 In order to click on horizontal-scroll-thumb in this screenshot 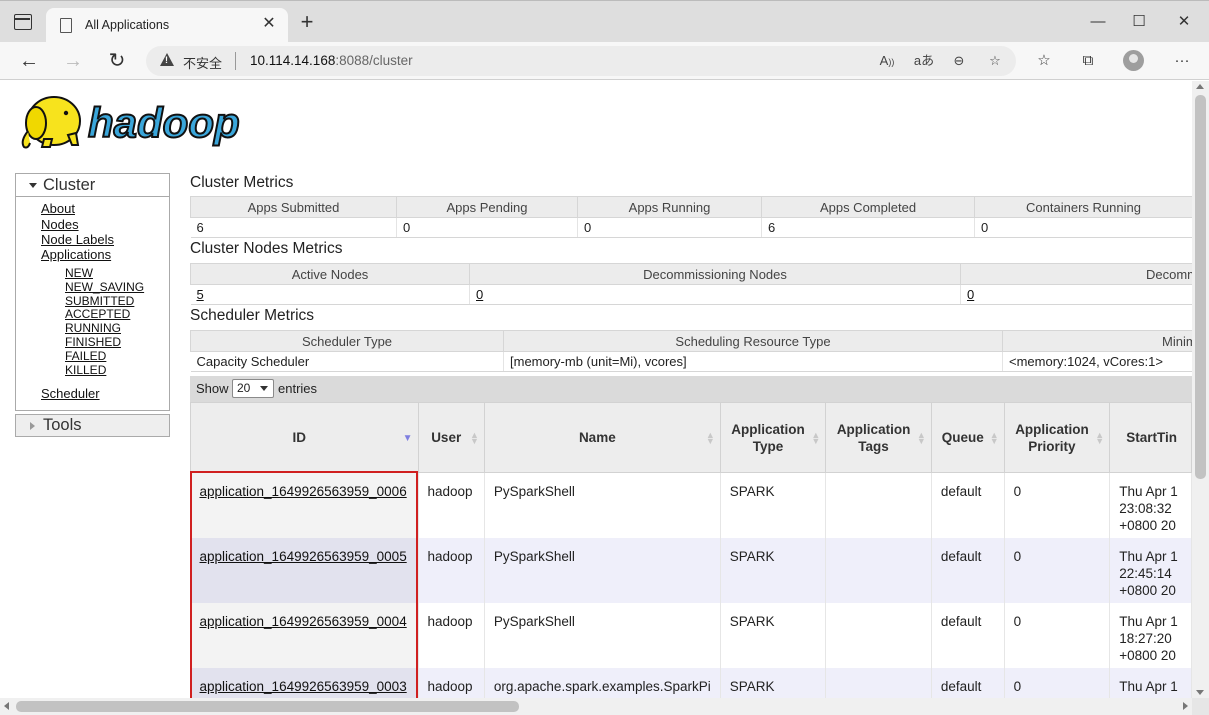, I will do `click(267, 706)`.